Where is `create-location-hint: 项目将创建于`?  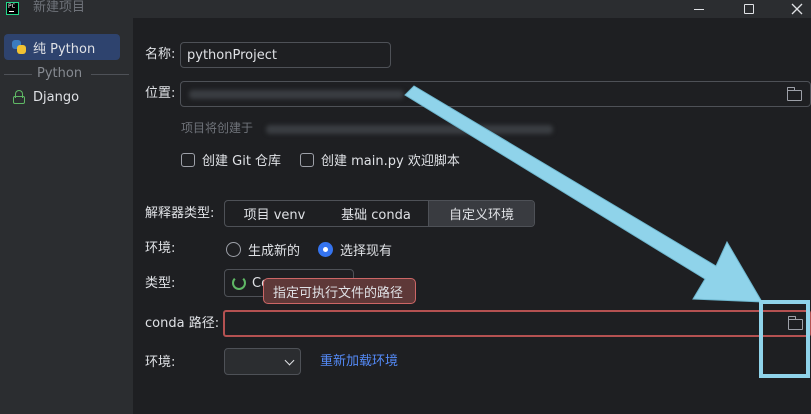
create-location-hint: 项目将创建于 is located at coordinates (217, 128).